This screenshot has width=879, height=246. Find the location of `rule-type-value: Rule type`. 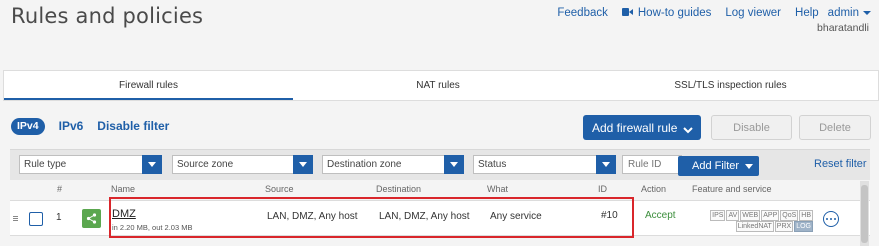

rule-type-value: Rule type is located at coordinates (45, 164).